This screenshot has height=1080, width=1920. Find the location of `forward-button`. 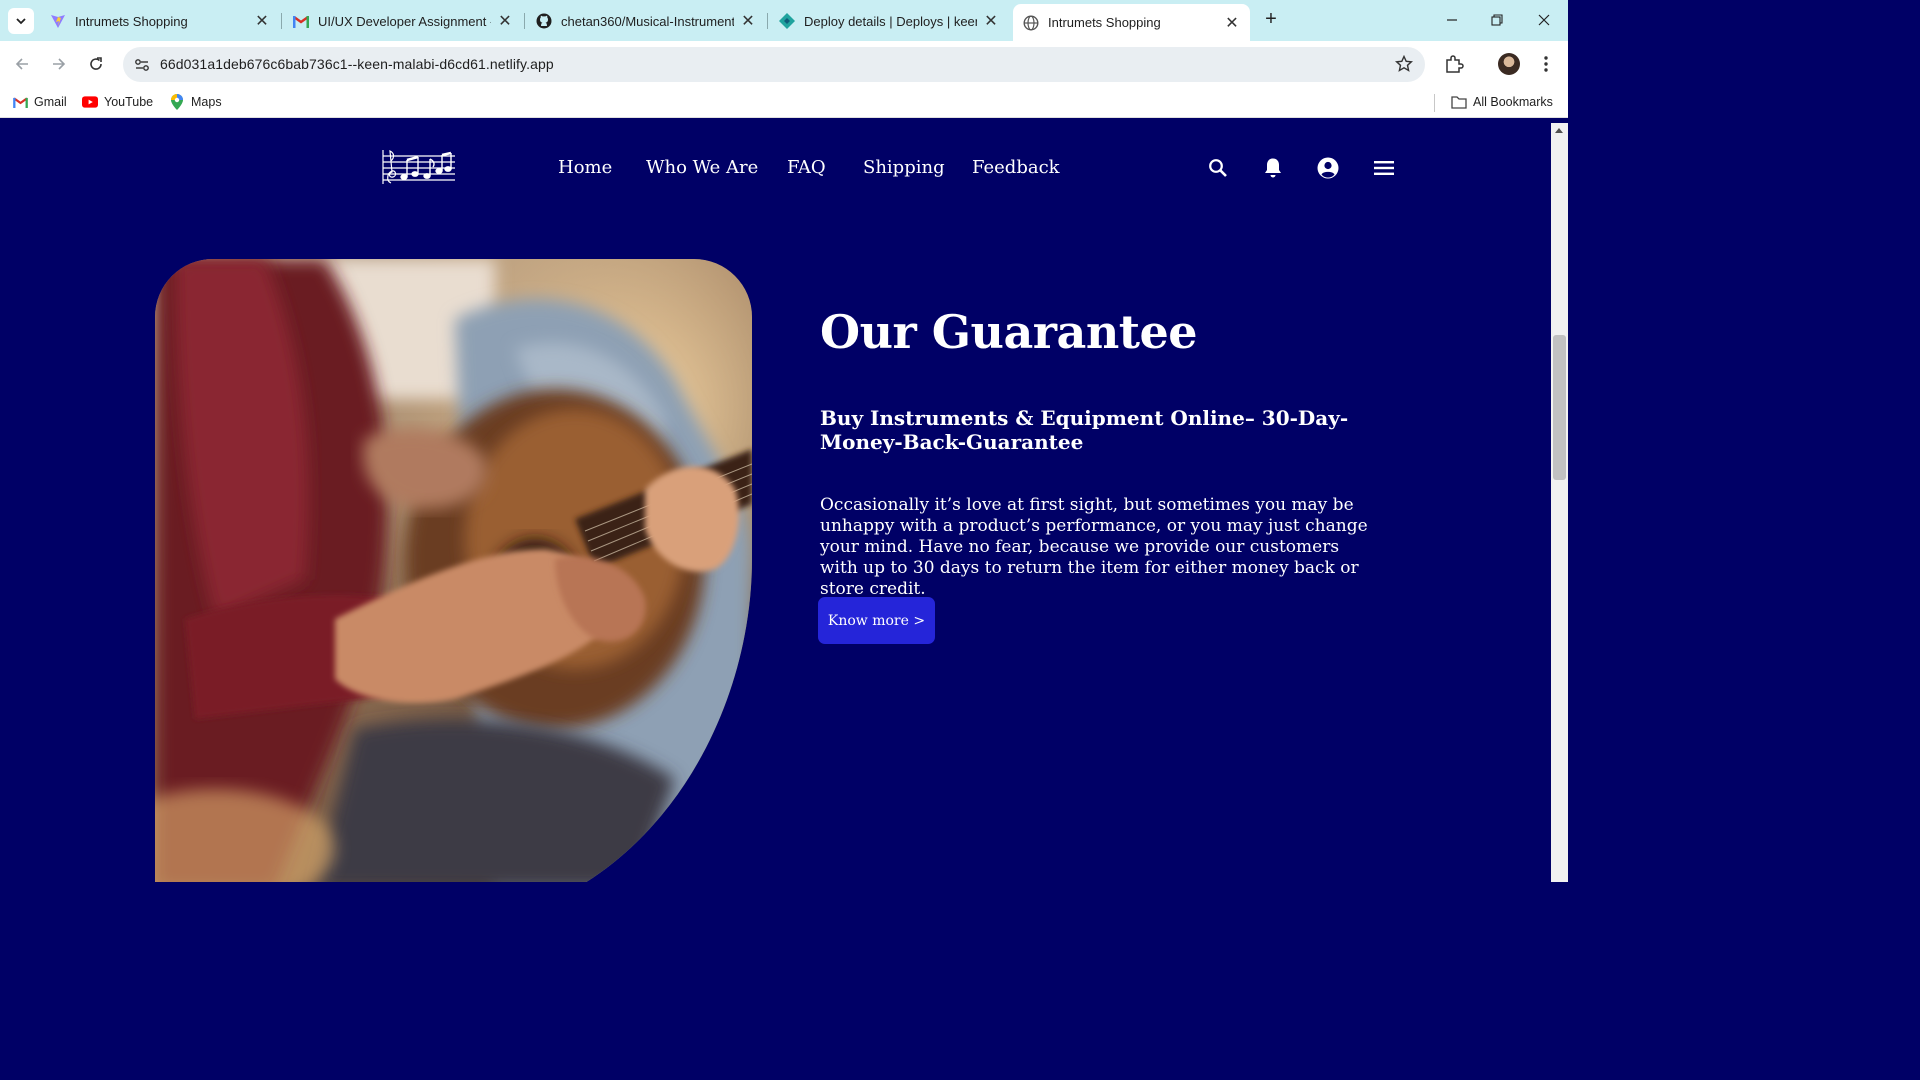

forward-button is located at coordinates (59, 64).